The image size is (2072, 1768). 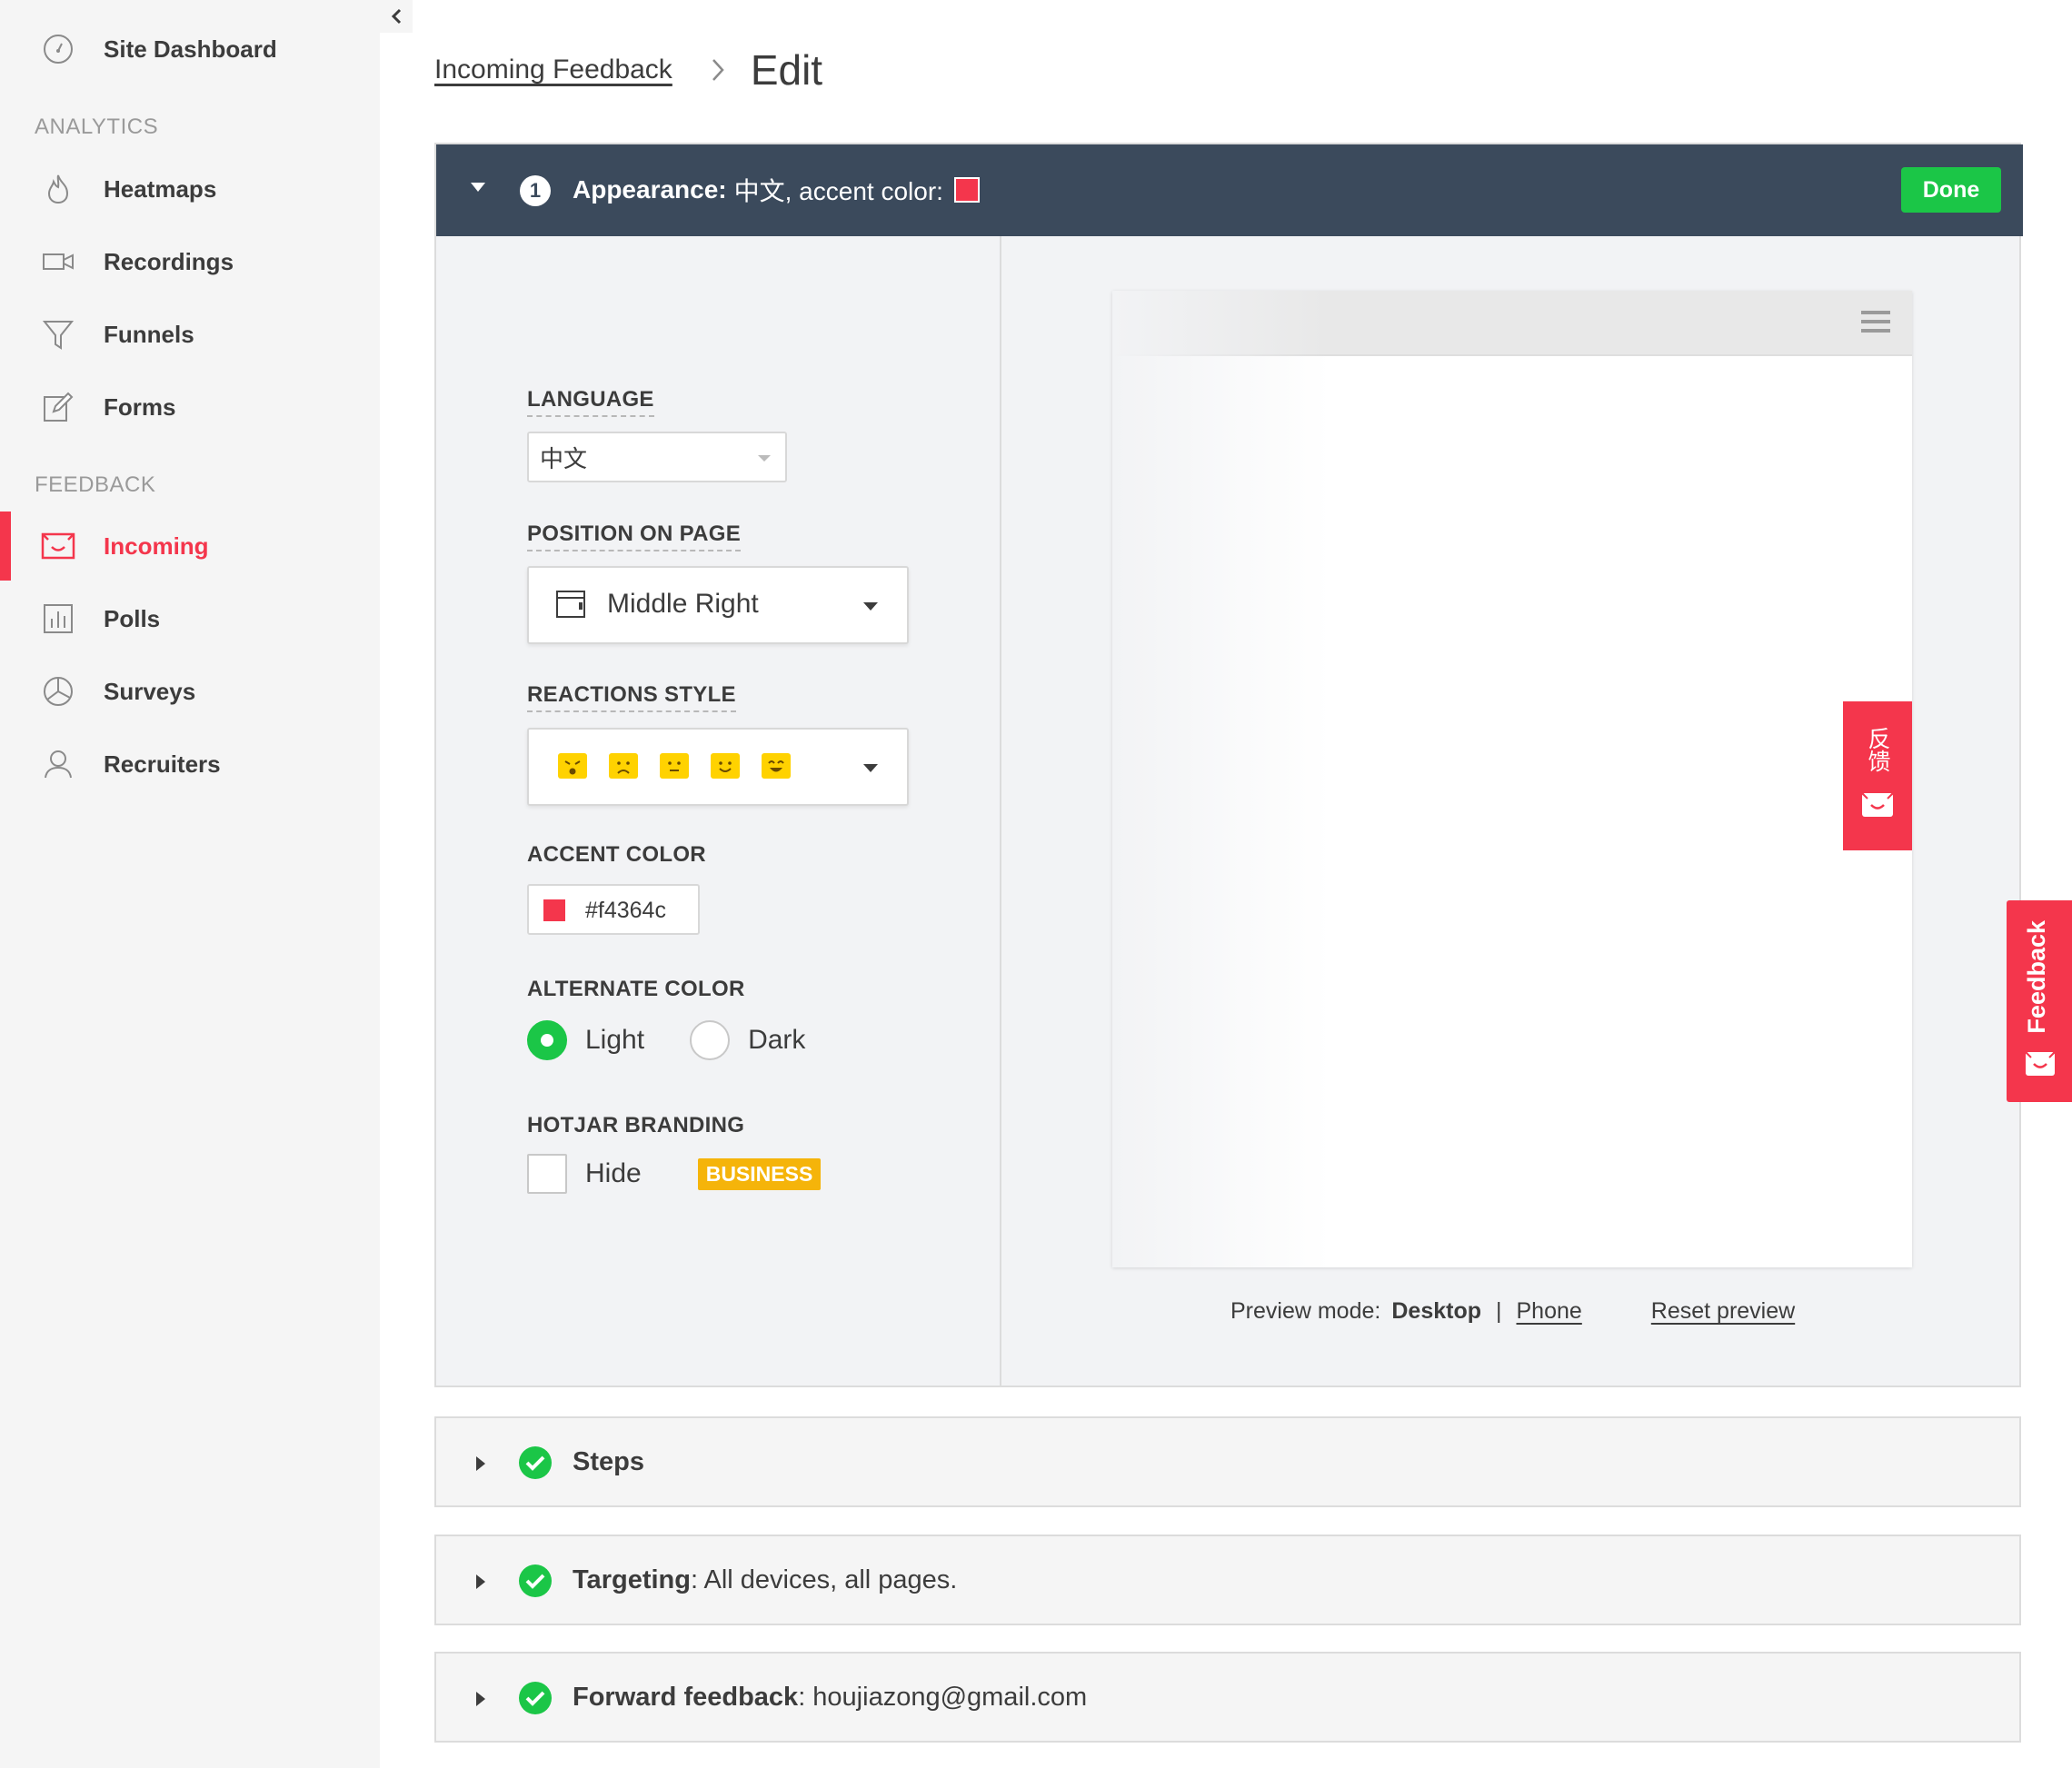 What do you see at coordinates (830, 1698) in the screenshot?
I see `forward-feedback-title: Forward feedback: houjiazong@gmail.com` at bounding box center [830, 1698].